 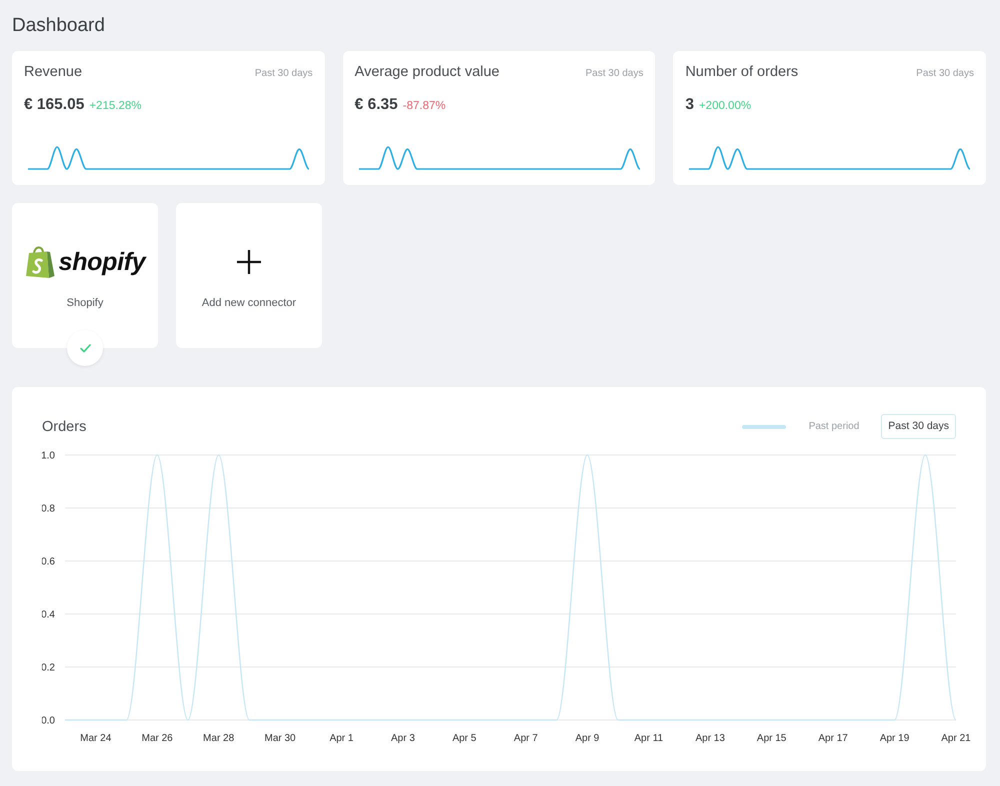 I want to click on stat-title: Number of orders, so click(x=741, y=72).